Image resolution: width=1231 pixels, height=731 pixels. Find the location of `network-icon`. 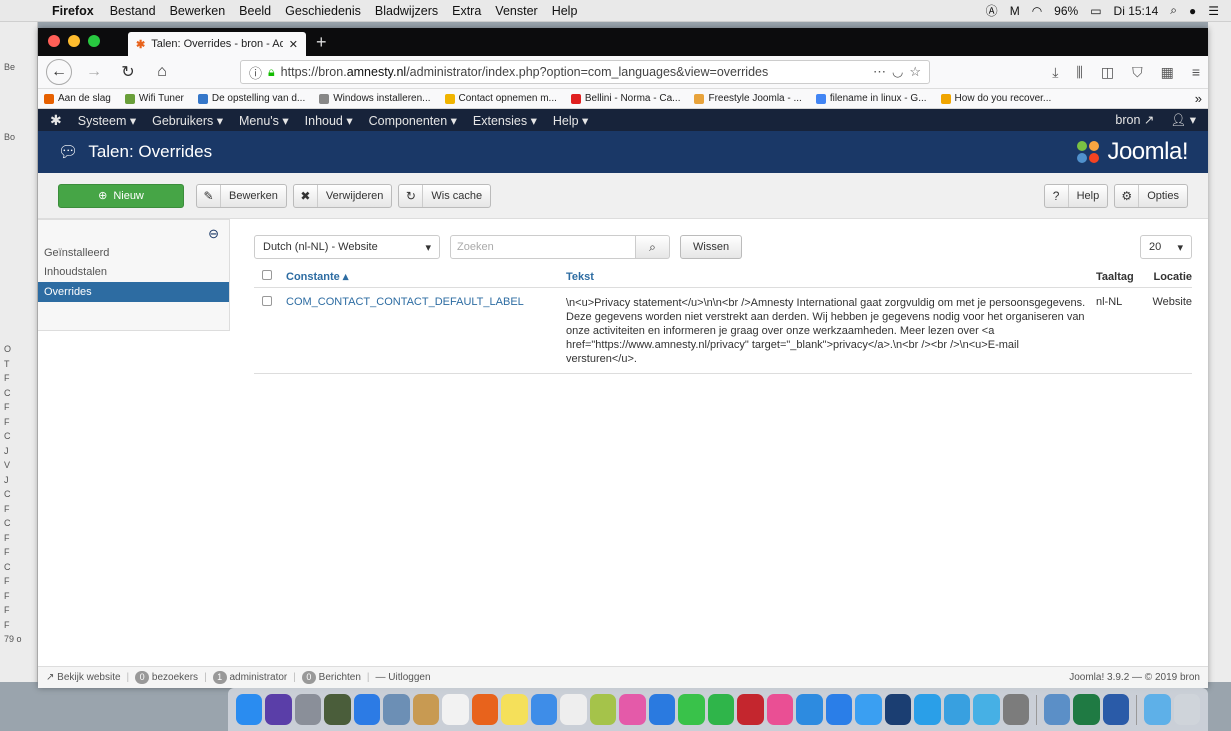

network-icon is located at coordinates (809, 709).